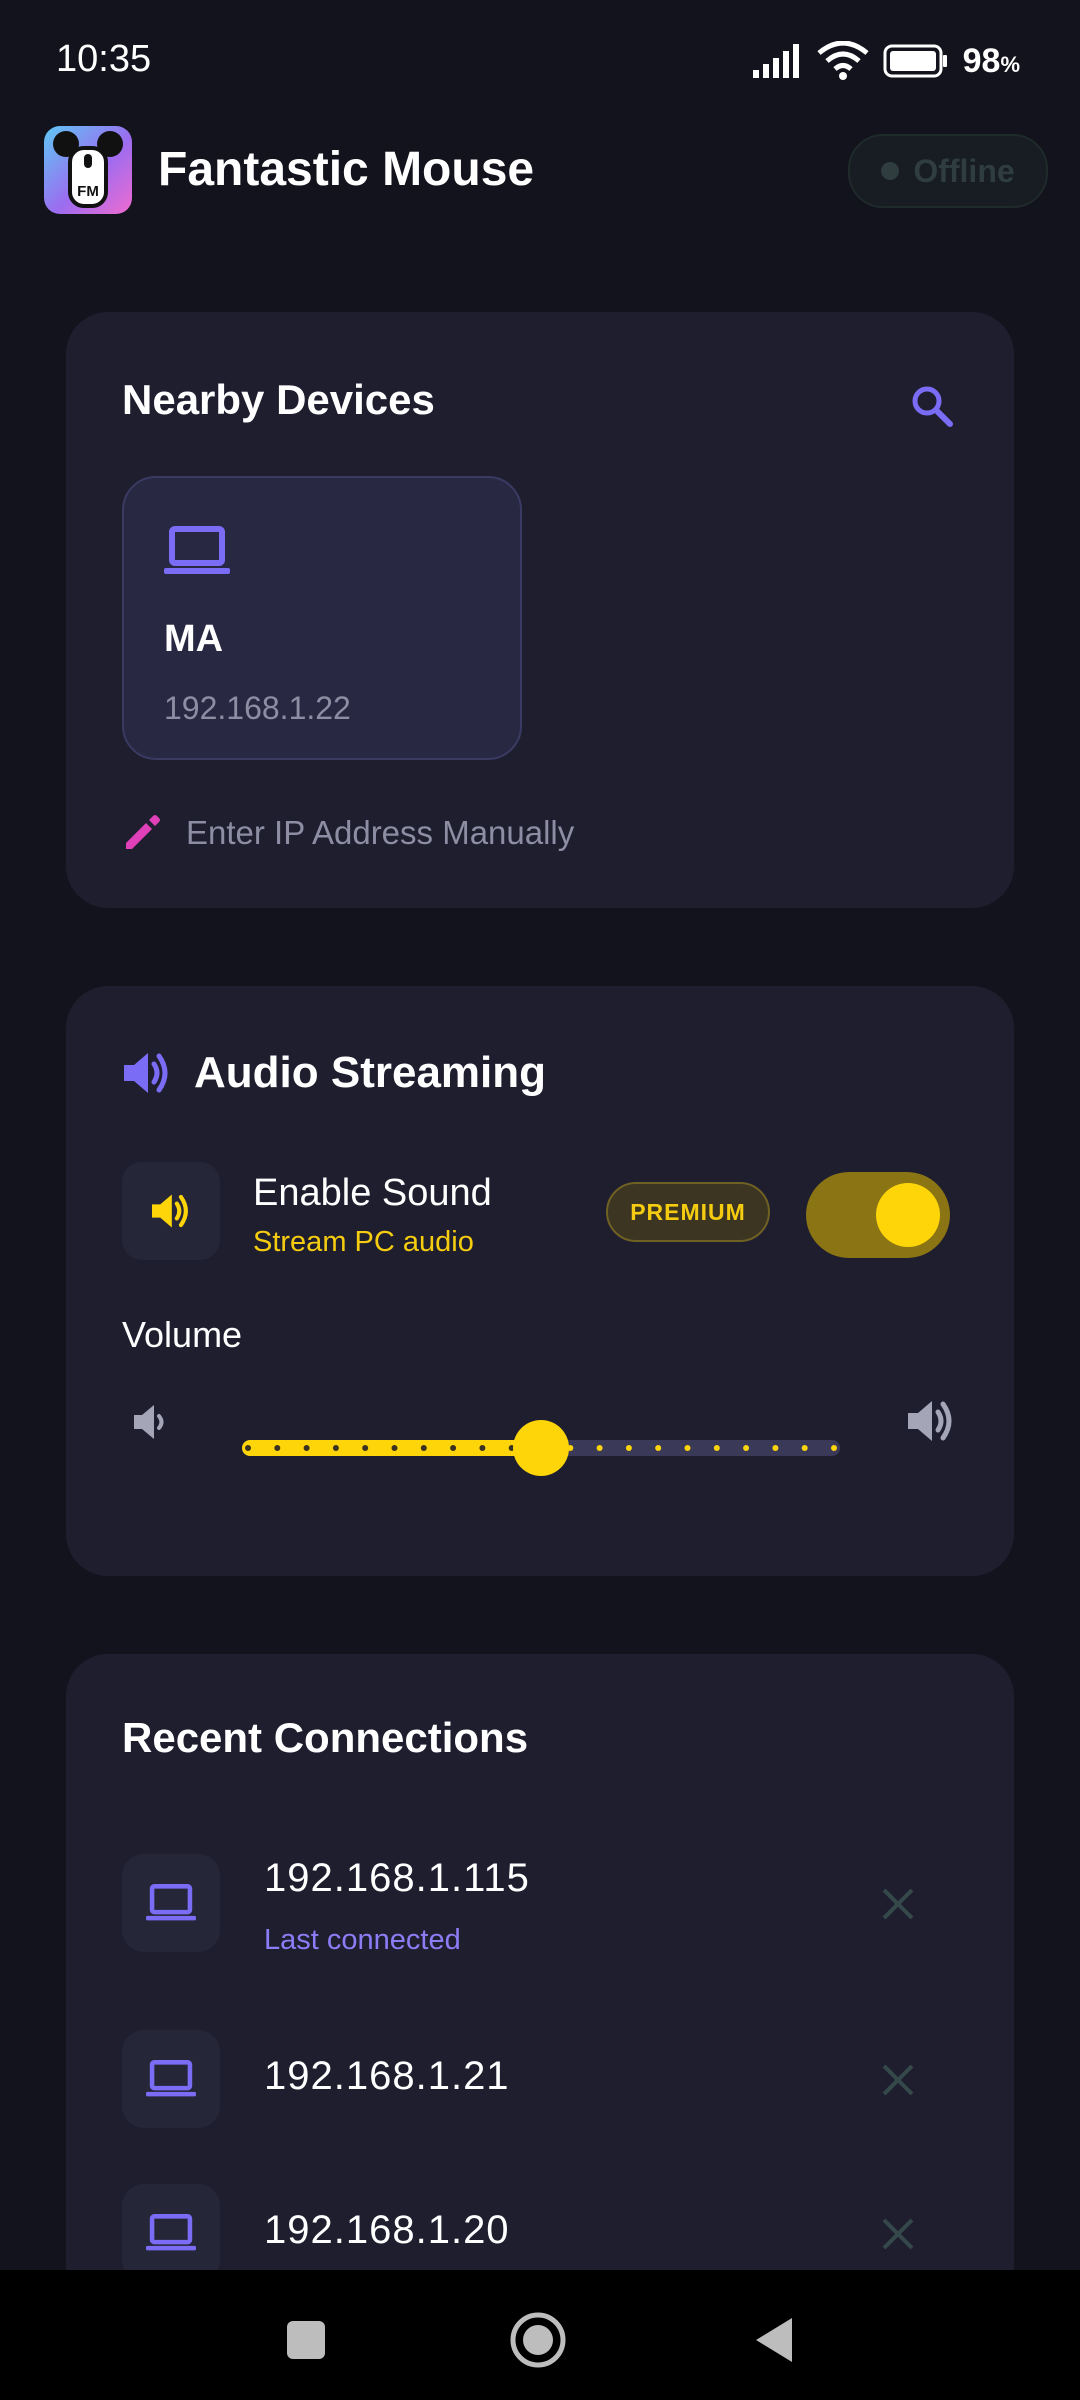 Image resolution: width=1080 pixels, height=2400 pixels. I want to click on app-title: Fantastic Mouse, so click(346, 169).